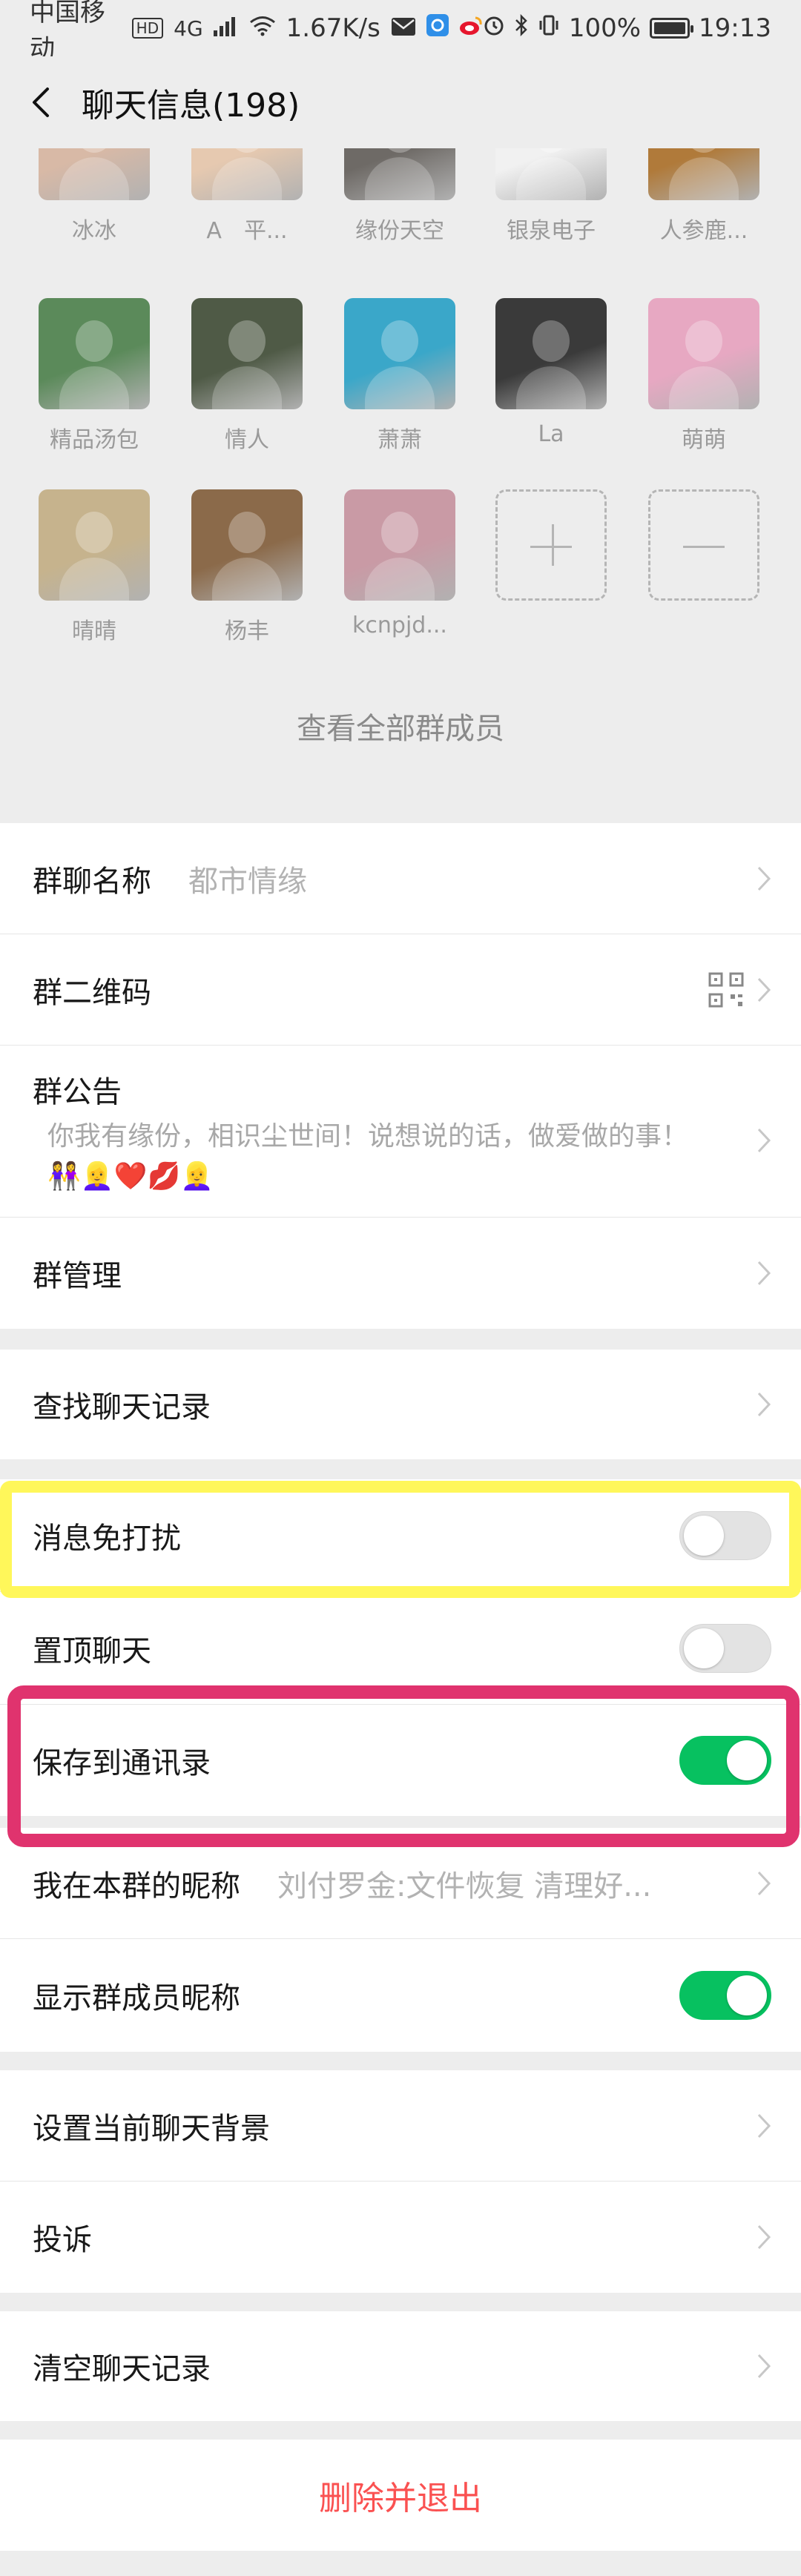  What do you see at coordinates (77, 1092) in the screenshot?
I see `group-notice-label: 群公告` at bounding box center [77, 1092].